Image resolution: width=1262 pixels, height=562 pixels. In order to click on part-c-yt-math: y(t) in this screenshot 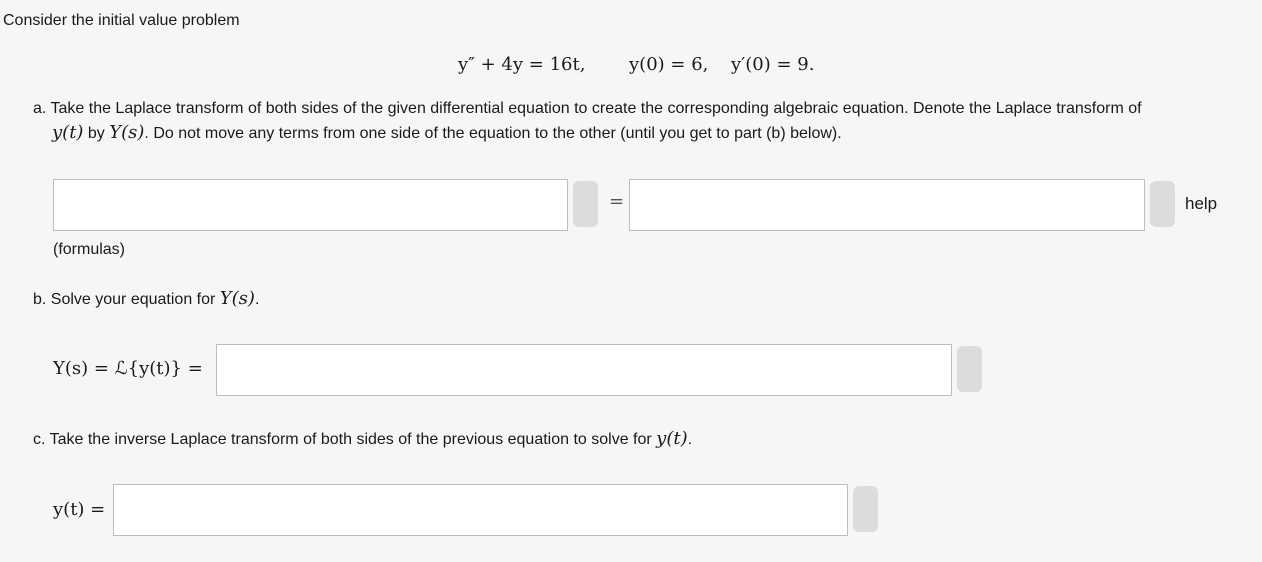, I will do `click(672, 438)`.